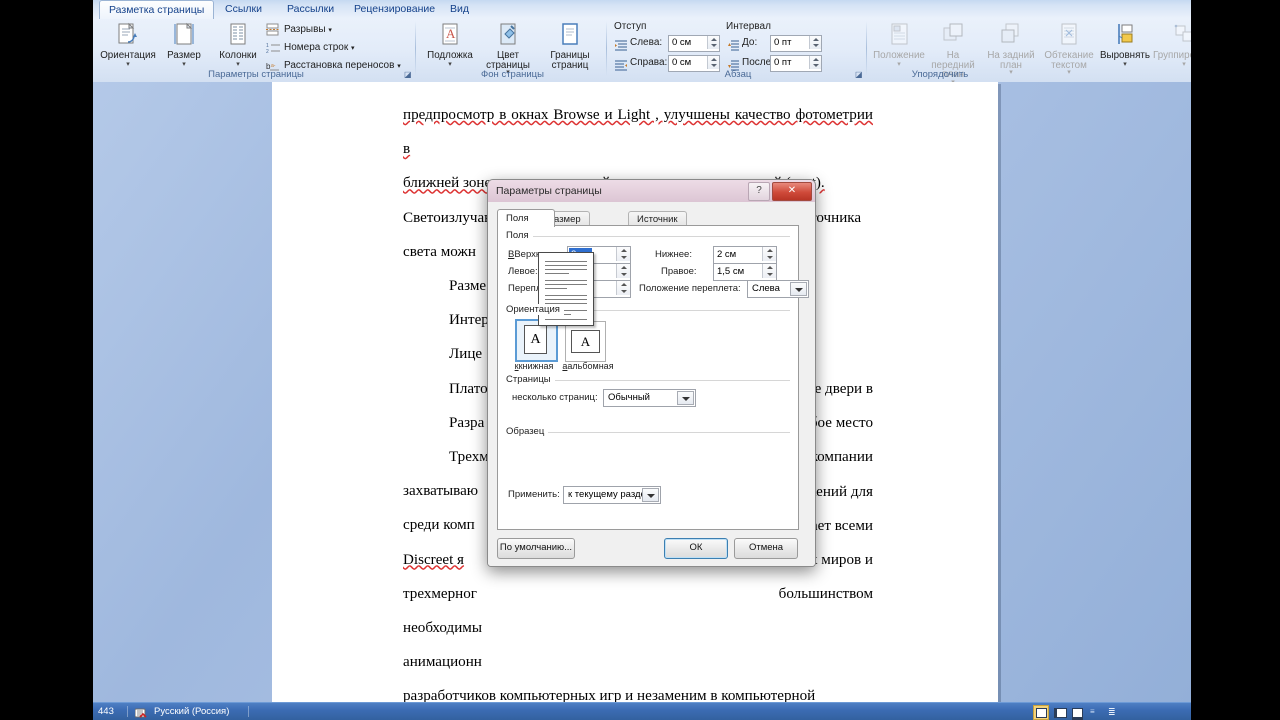  I want to click on tab-label: Вид, so click(459, 9).